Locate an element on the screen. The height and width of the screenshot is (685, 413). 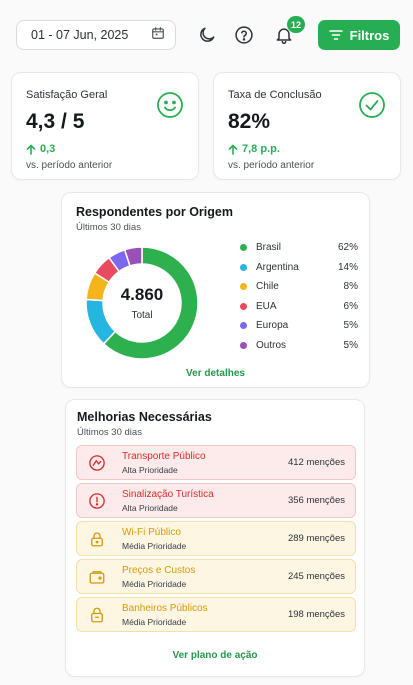
legend-percent: 14% is located at coordinates (347, 267).